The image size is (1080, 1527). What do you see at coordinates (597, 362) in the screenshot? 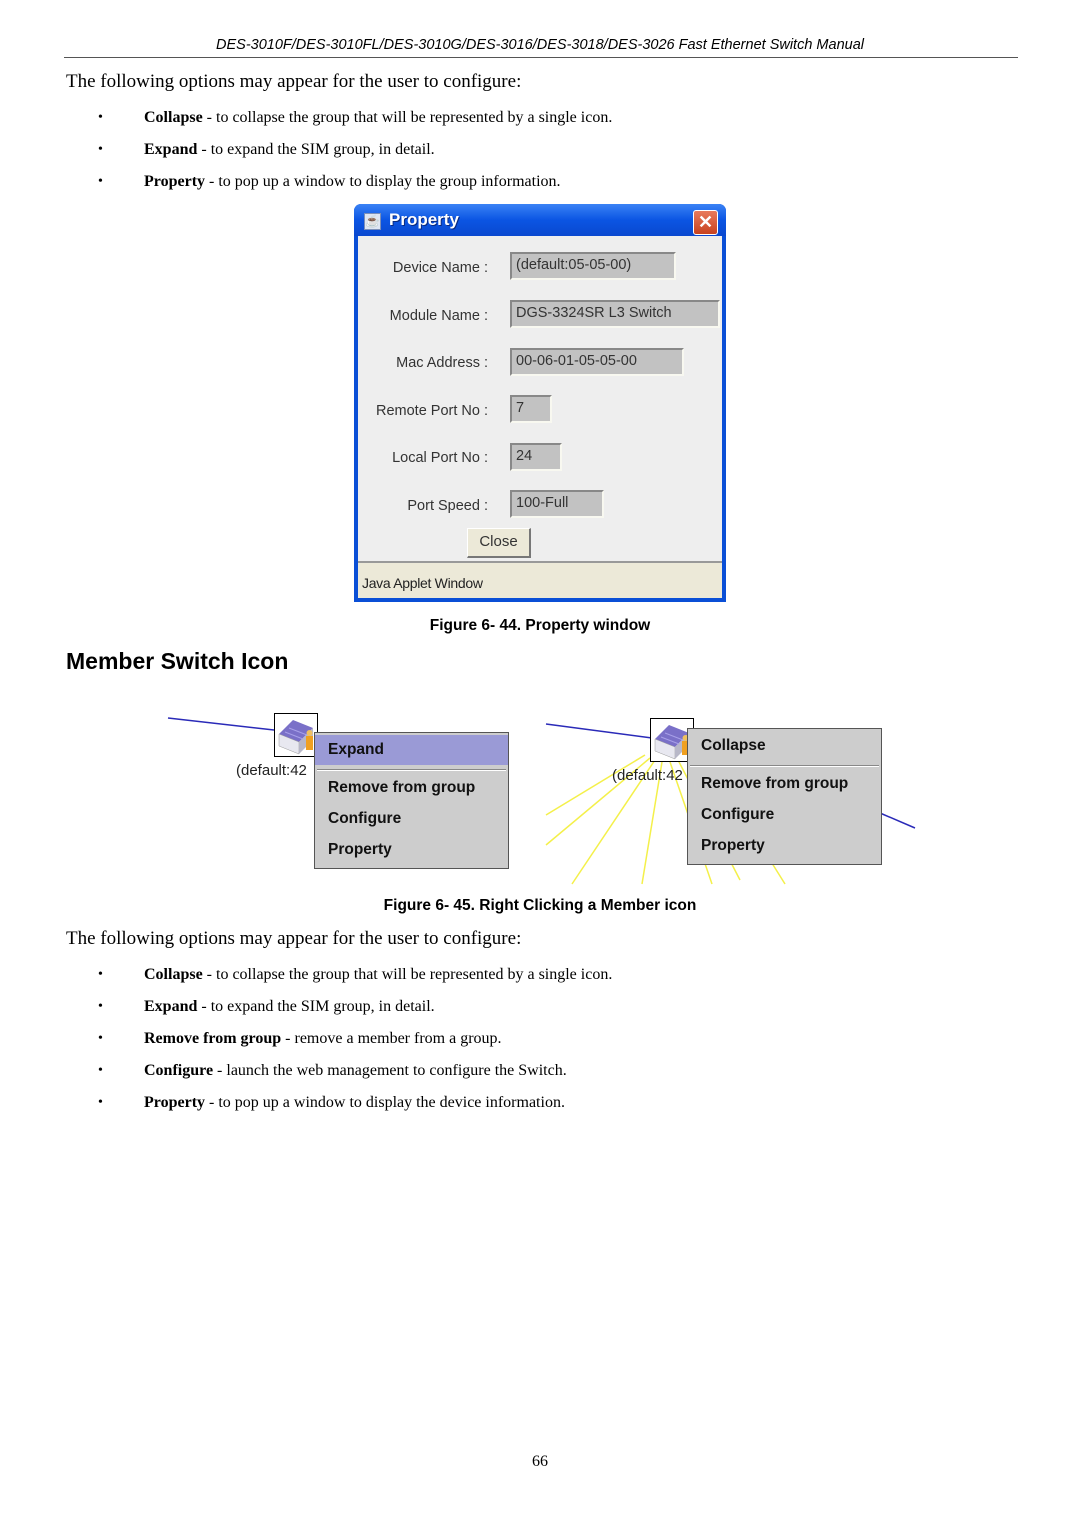
I see `mac-address-field: 00-06-01-05-05-00` at bounding box center [597, 362].